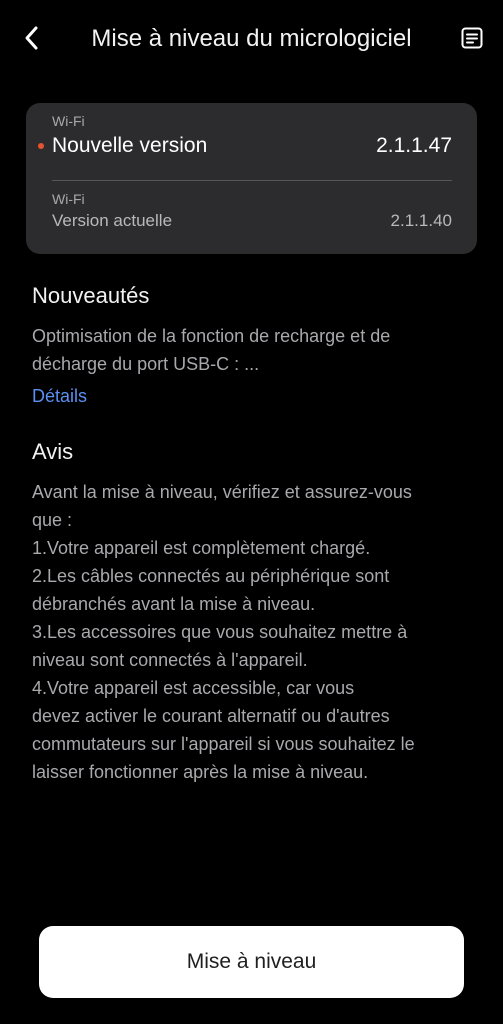 The height and width of the screenshot is (1024, 503). I want to click on new-version-tag: Wi-Fi, so click(68, 121).